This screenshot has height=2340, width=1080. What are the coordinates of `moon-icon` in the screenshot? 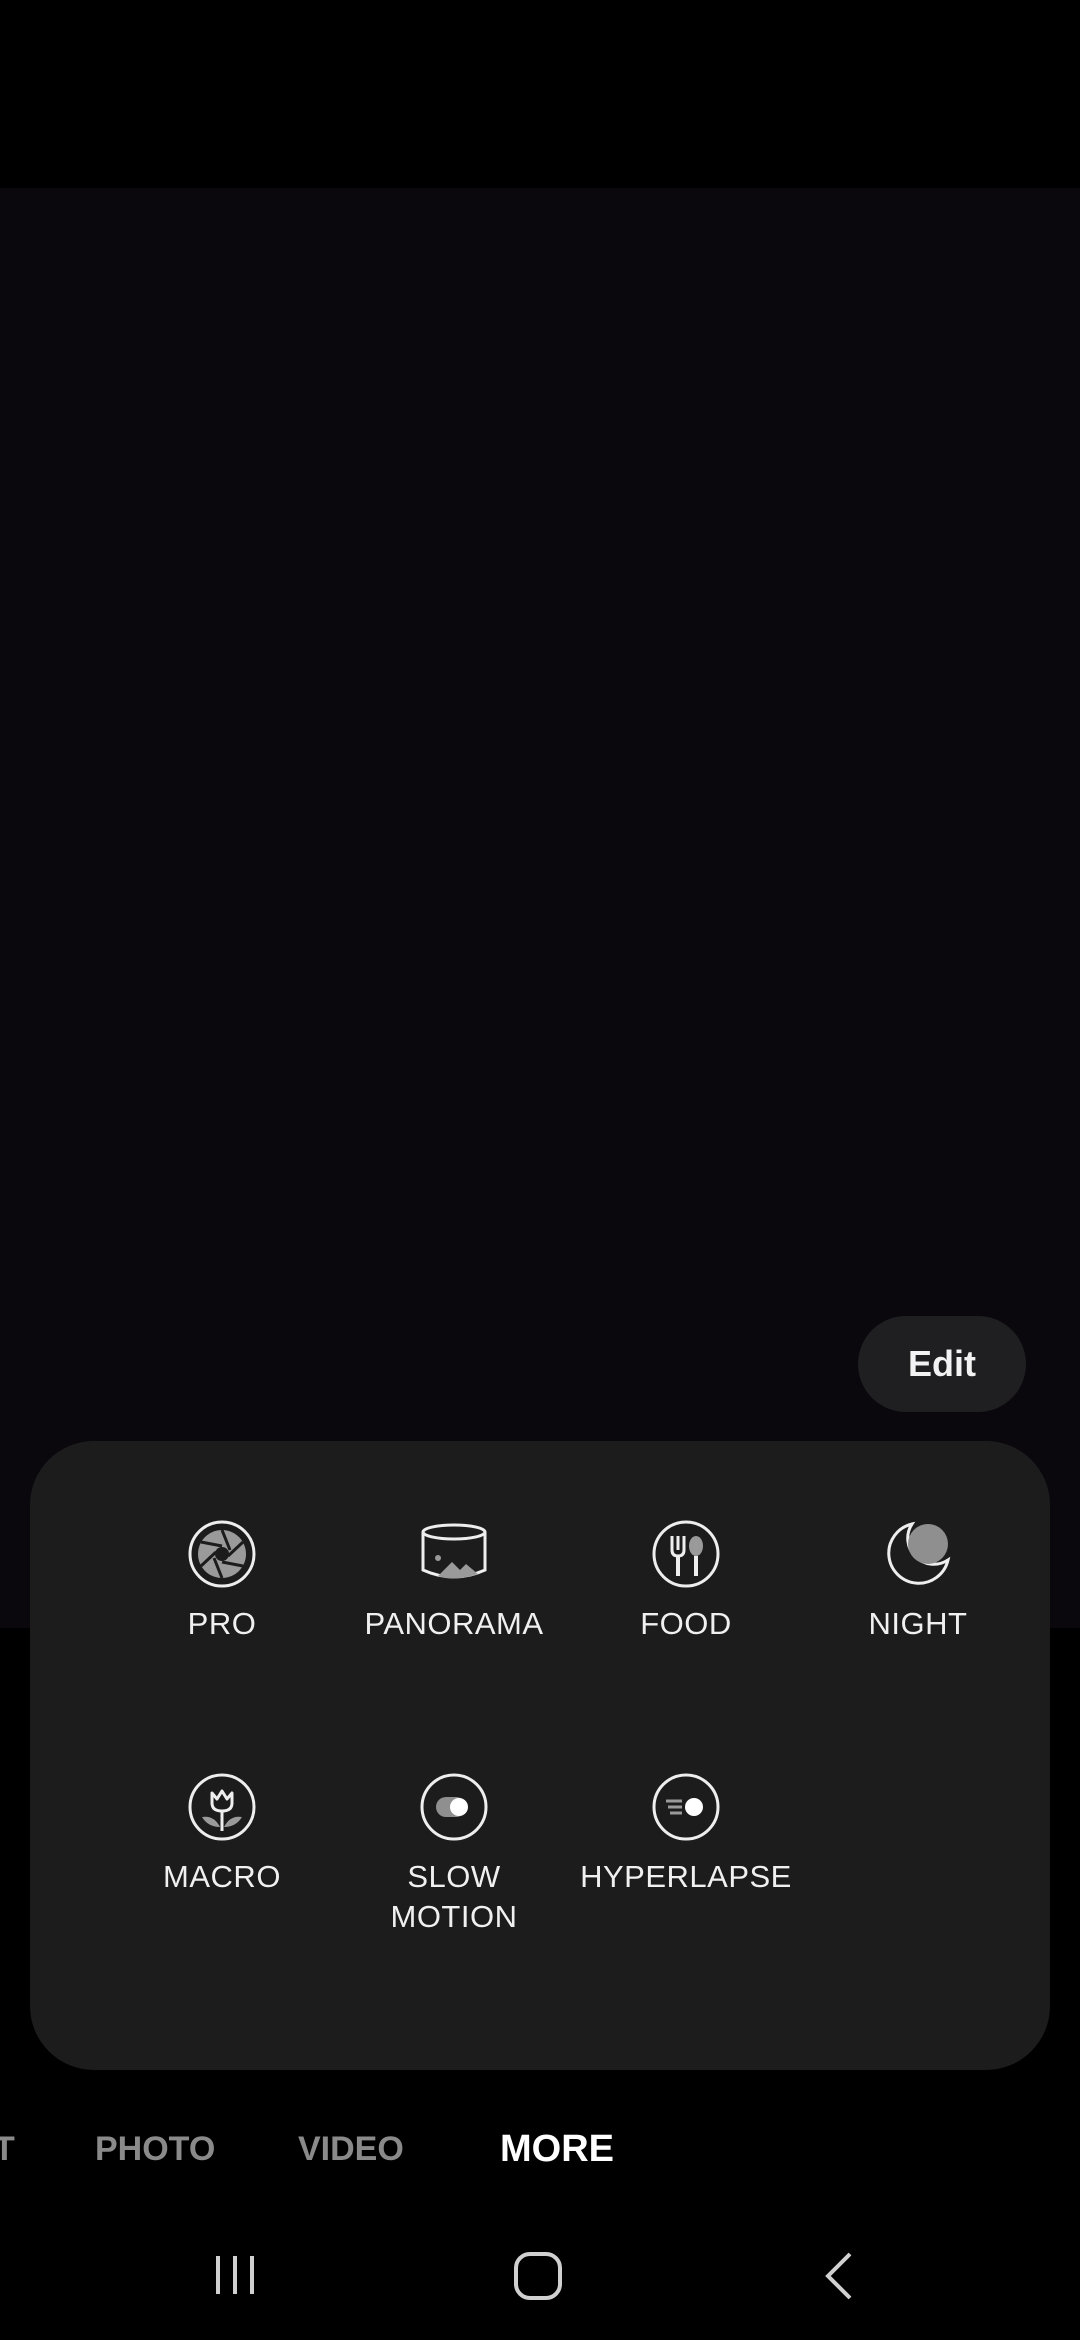 It's located at (919, 1553).